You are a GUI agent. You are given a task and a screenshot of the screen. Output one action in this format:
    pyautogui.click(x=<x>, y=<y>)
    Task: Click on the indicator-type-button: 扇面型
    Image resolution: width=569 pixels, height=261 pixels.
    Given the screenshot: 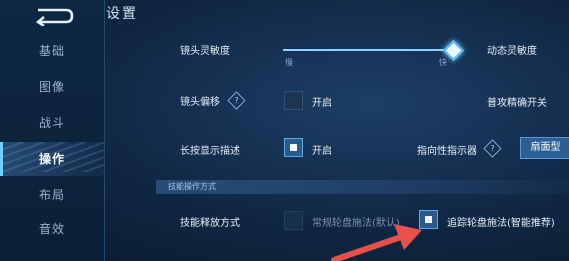 What is the action you would take?
    pyautogui.click(x=544, y=148)
    